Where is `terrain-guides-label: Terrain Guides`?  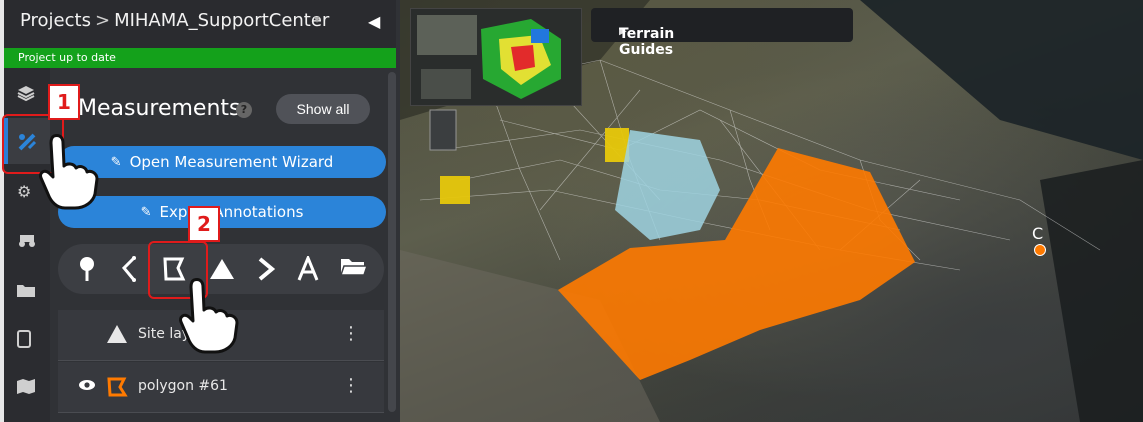
terrain-guides-label: Terrain Guides is located at coordinates (647, 42).